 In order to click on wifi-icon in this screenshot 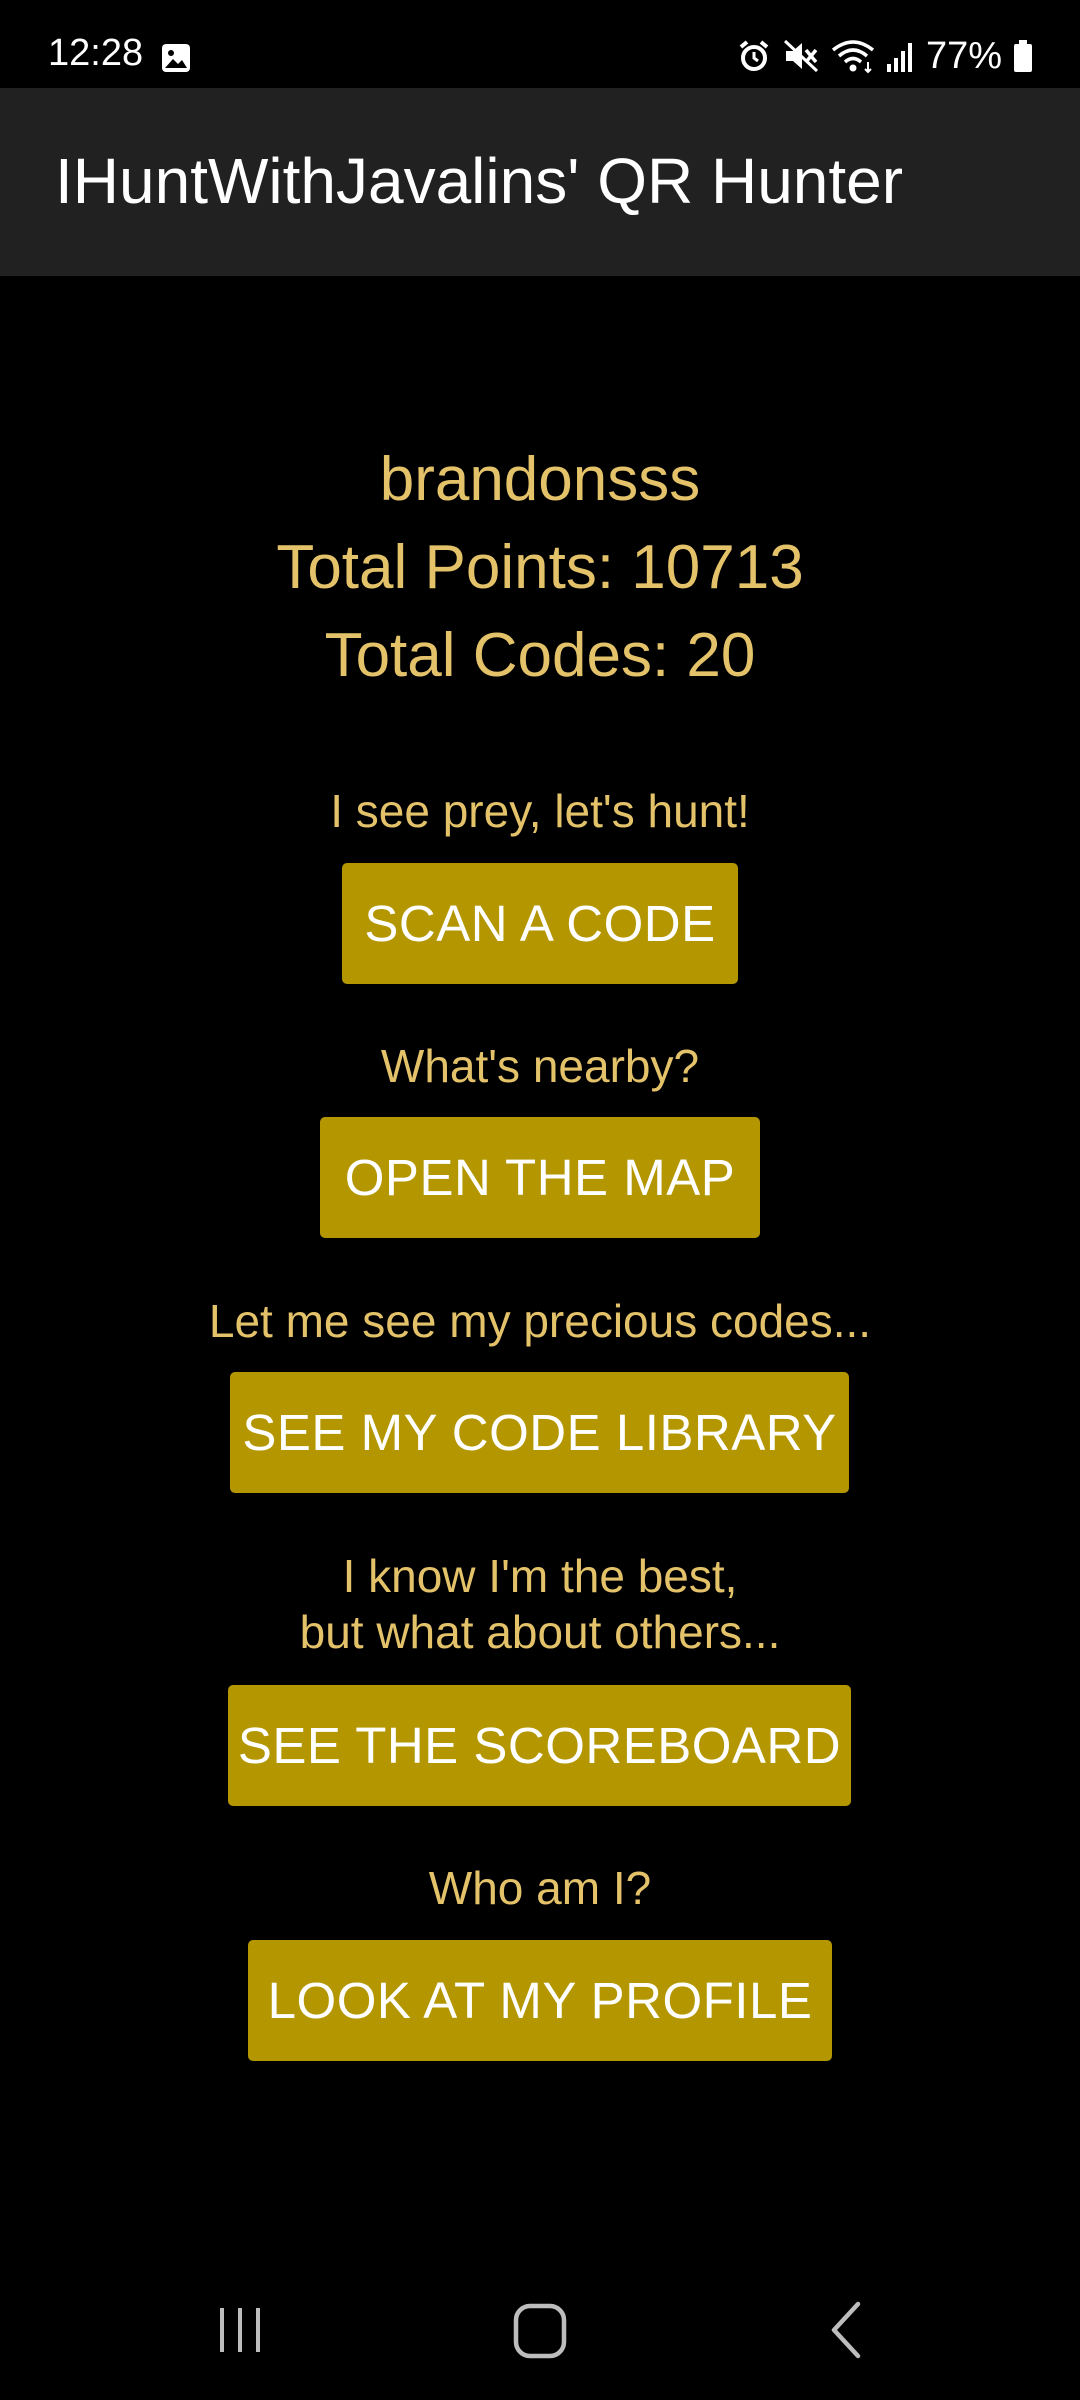, I will do `click(853, 57)`.